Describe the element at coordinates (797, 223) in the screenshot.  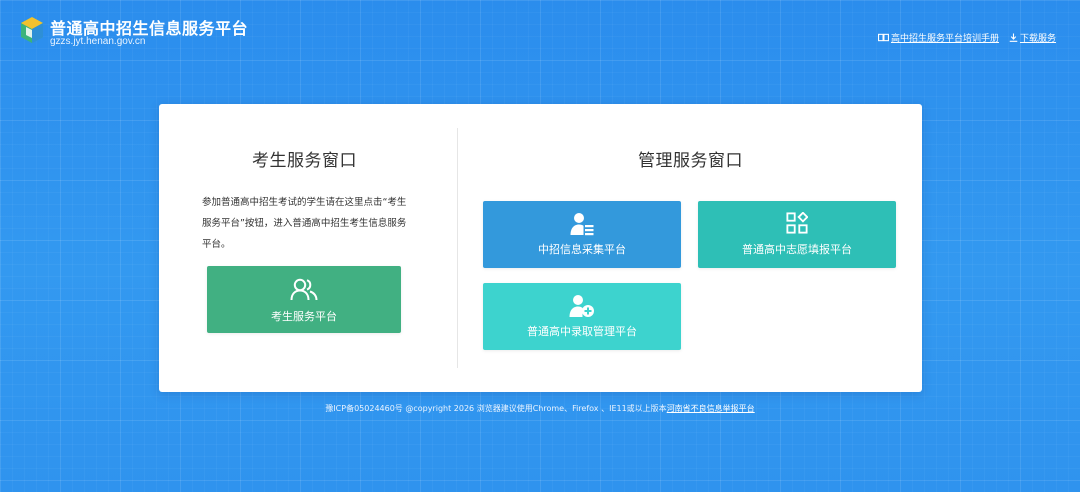
I see `apps-grid-icon` at that location.